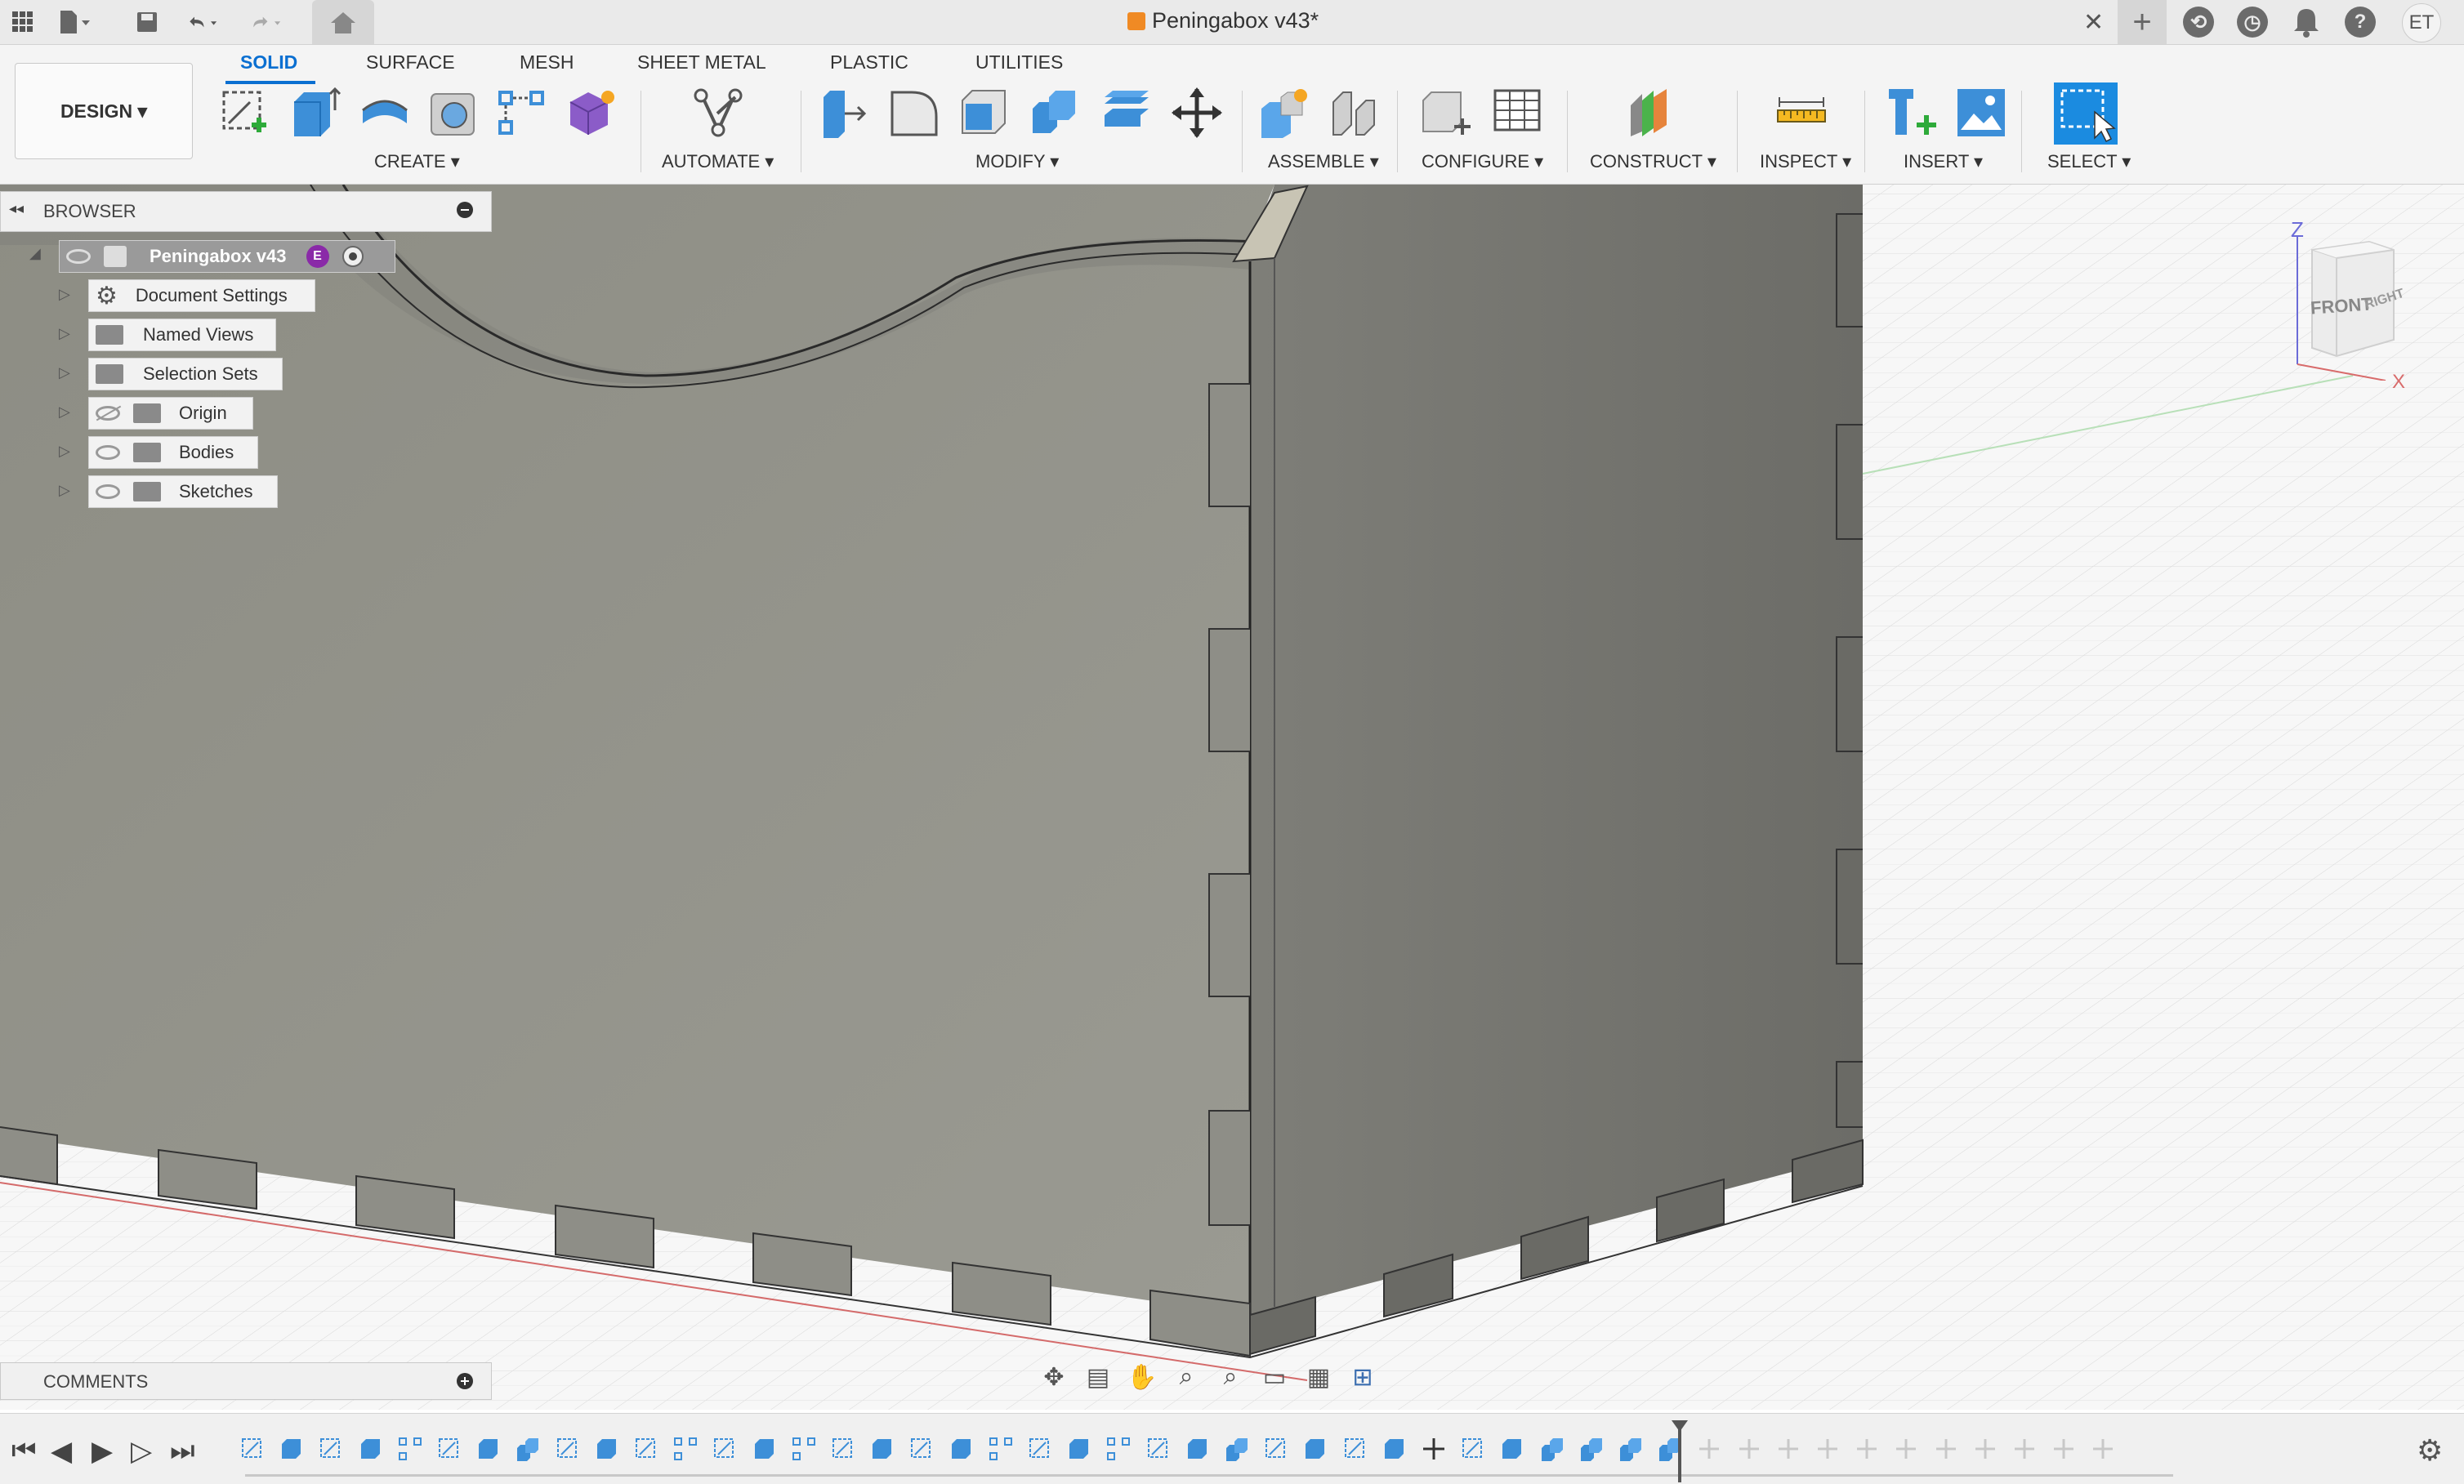 The image size is (2464, 1484). I want to click on view-cube: Z X FRONT RIGHT, so click(2369, 305).